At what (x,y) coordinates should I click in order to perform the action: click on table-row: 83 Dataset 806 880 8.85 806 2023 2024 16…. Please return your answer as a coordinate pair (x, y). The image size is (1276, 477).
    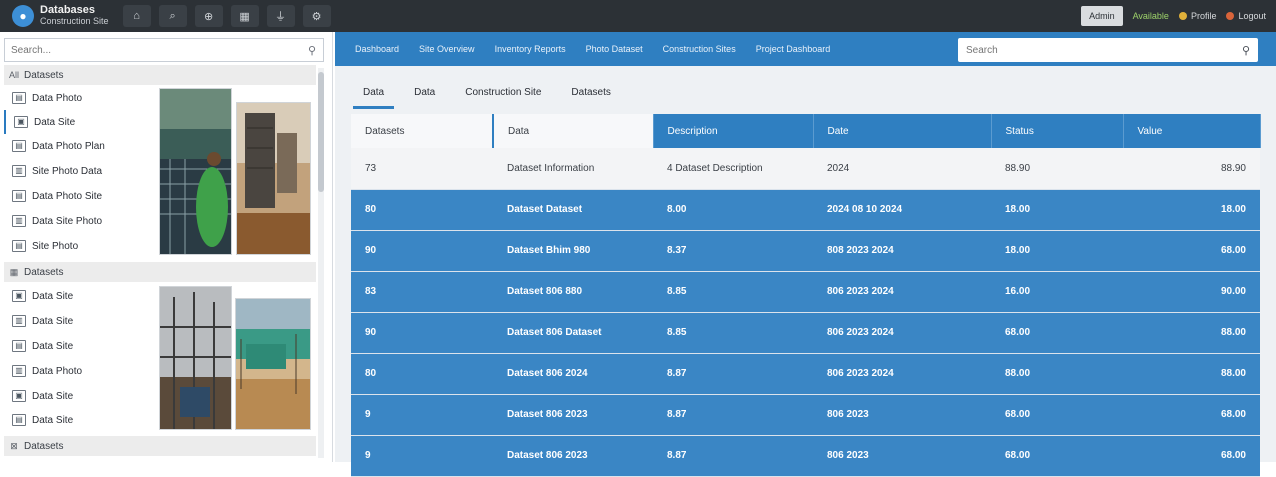
    Looking at the image, I should click on (805, 292).